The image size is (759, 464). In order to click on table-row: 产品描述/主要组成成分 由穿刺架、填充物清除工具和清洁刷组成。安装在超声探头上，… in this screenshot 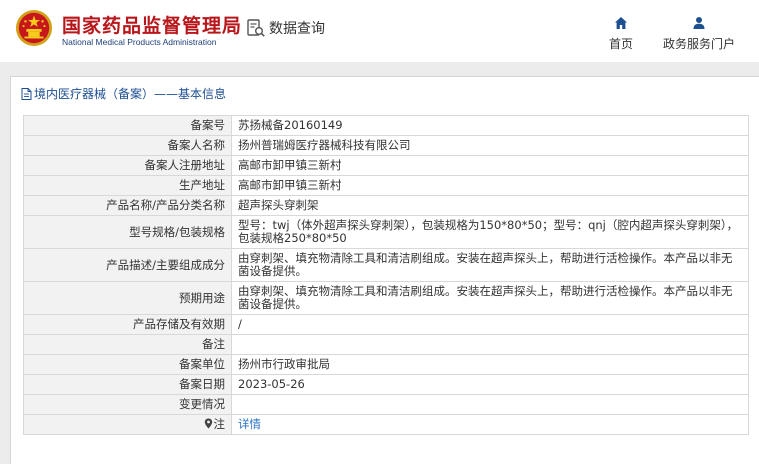, I will do `click(386, 265)`.